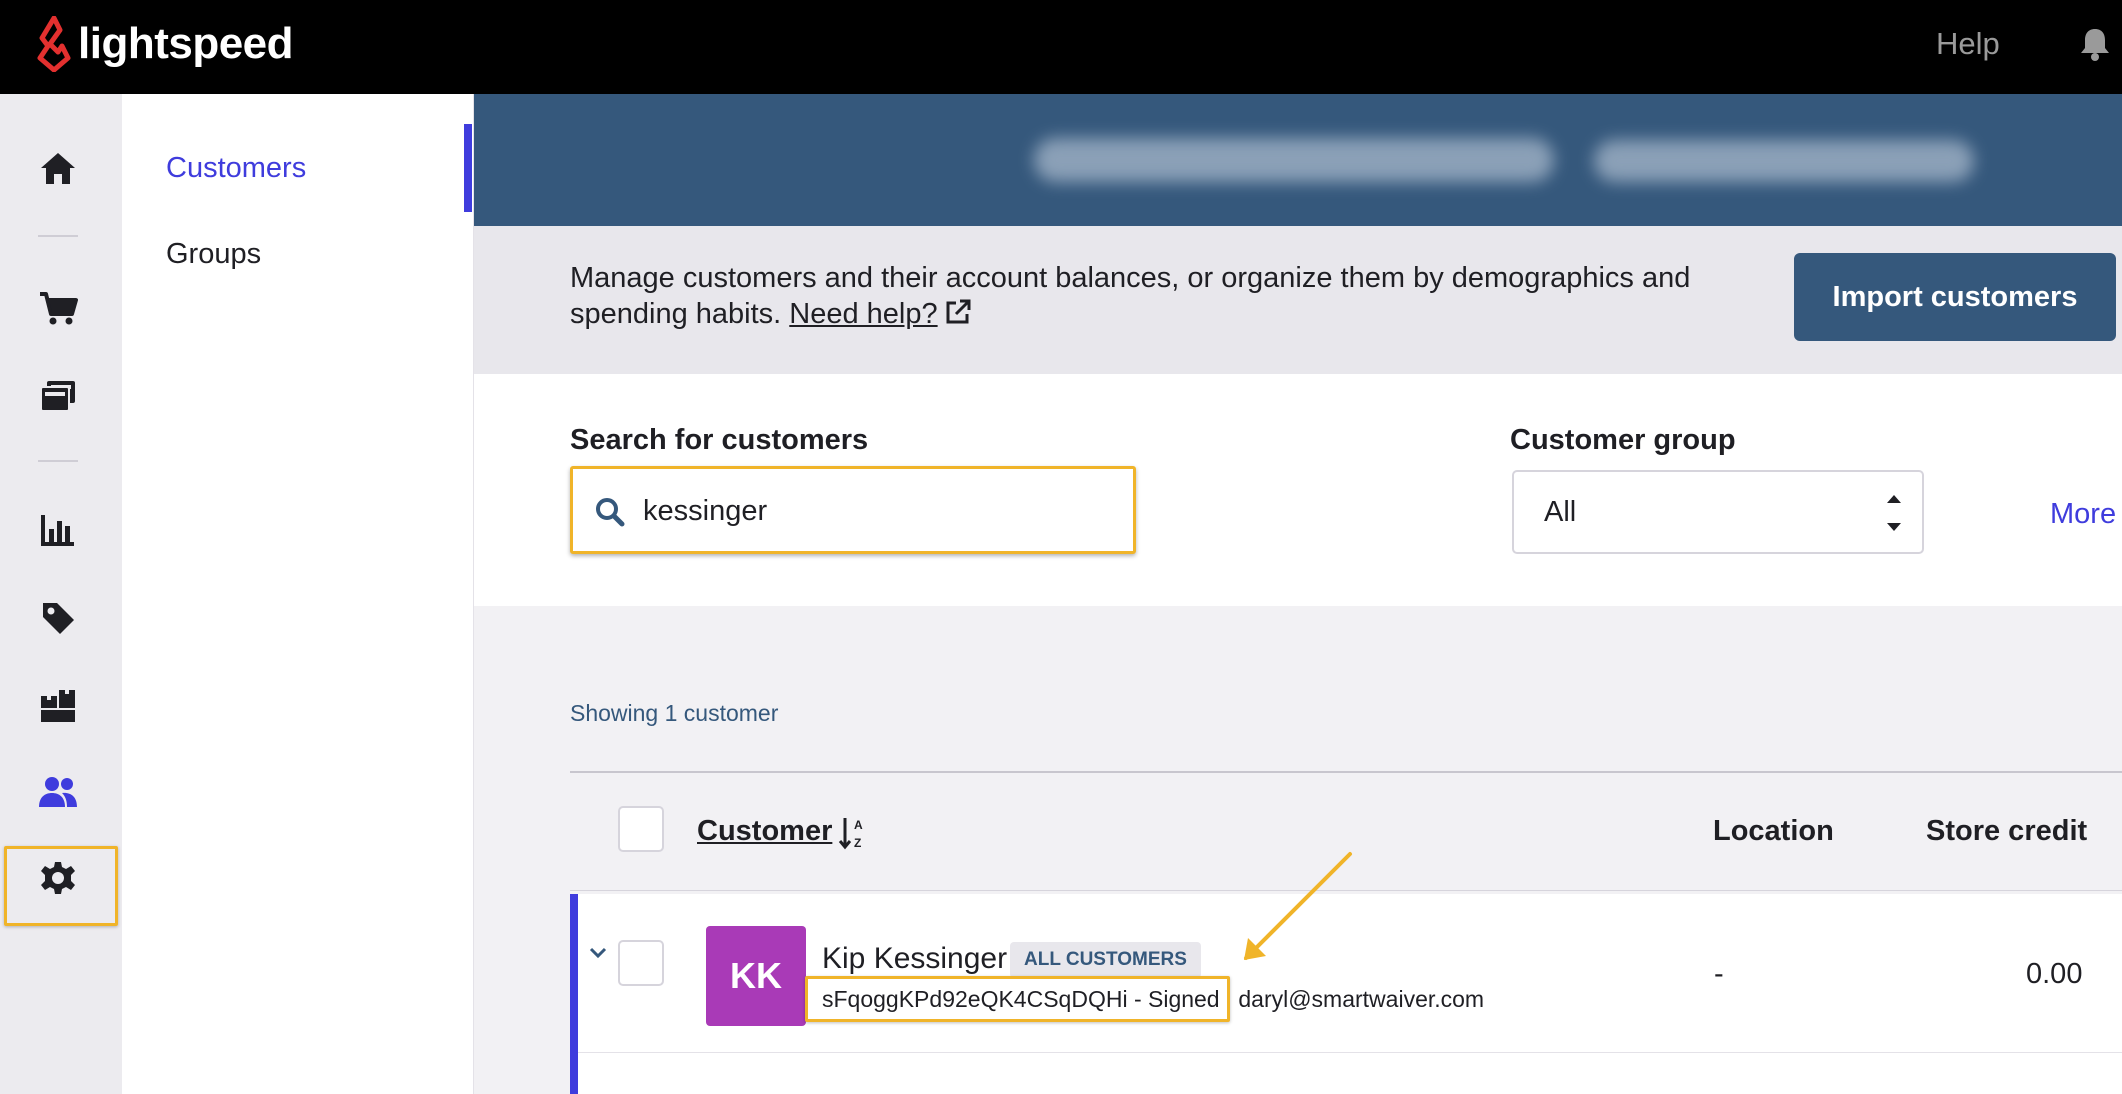 The width and height of the screenshot is (2122, 1094). Describe the element at coordinates (1294, 160) in the screenshot. I see `redacted-store-info` at that location.